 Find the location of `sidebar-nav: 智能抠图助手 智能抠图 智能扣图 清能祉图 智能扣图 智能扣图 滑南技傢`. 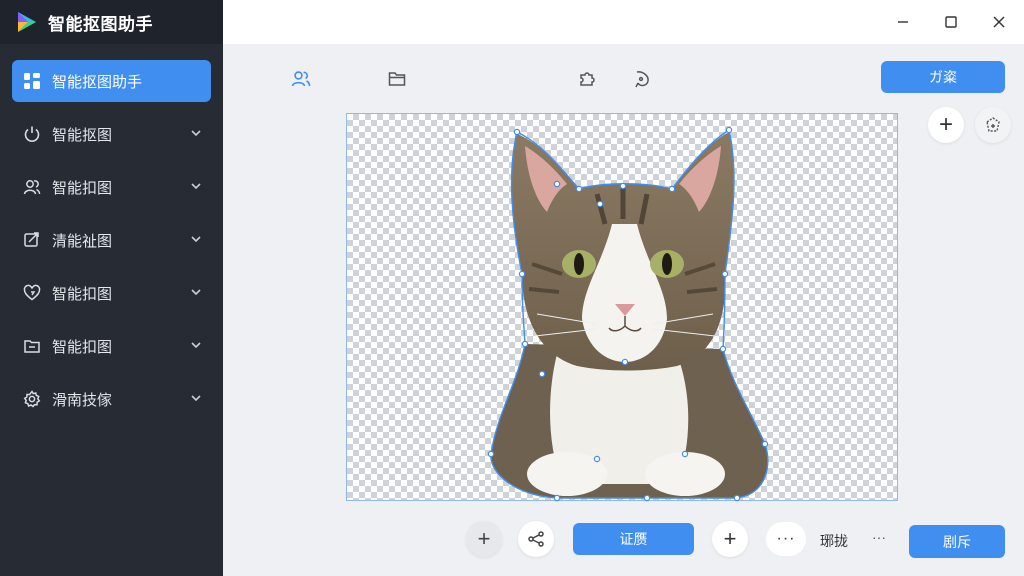

sidebar-nav: 智能抠图助手 智能抠图 智能扣图 清能祉图 智能扣图 智能扣图 滑南技傢 is located at coordinates (111, 232).